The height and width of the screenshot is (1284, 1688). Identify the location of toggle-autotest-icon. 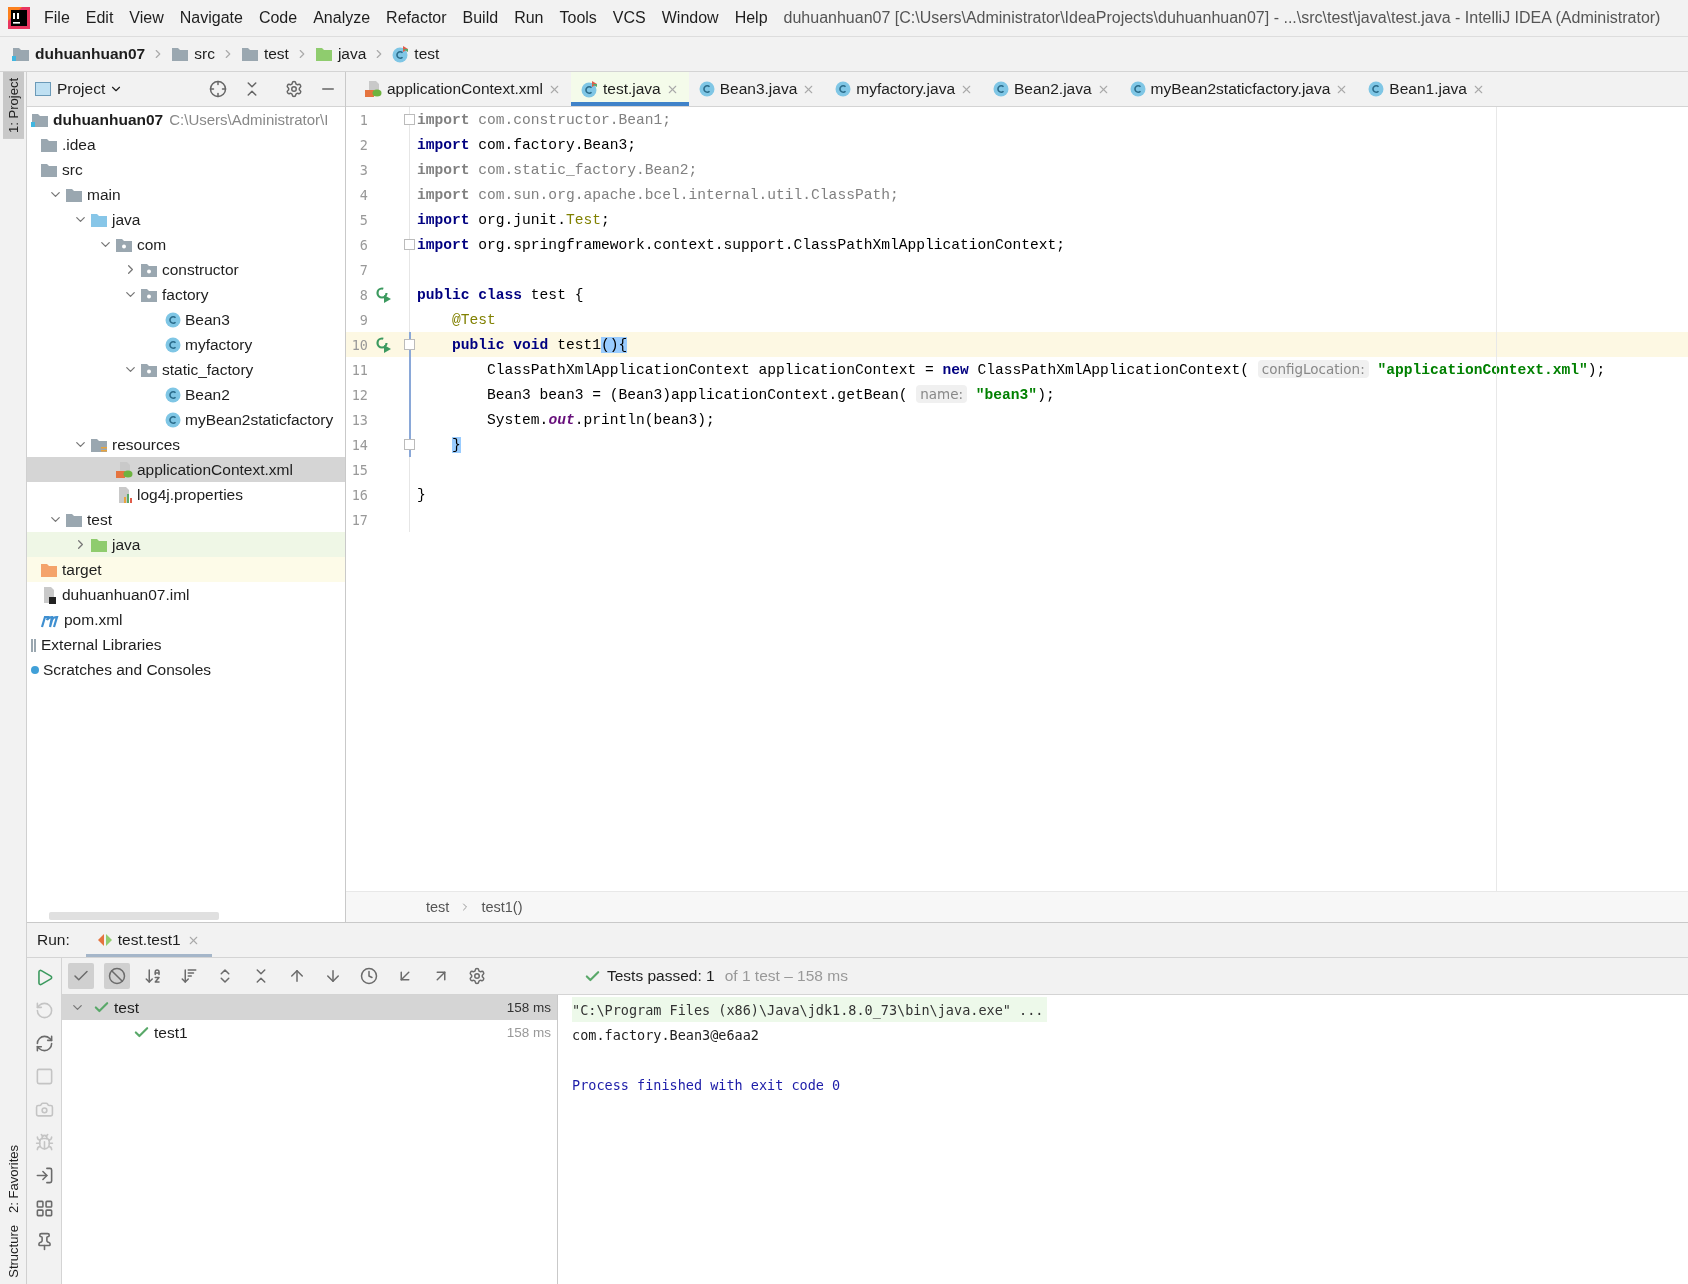
(44, 1043).